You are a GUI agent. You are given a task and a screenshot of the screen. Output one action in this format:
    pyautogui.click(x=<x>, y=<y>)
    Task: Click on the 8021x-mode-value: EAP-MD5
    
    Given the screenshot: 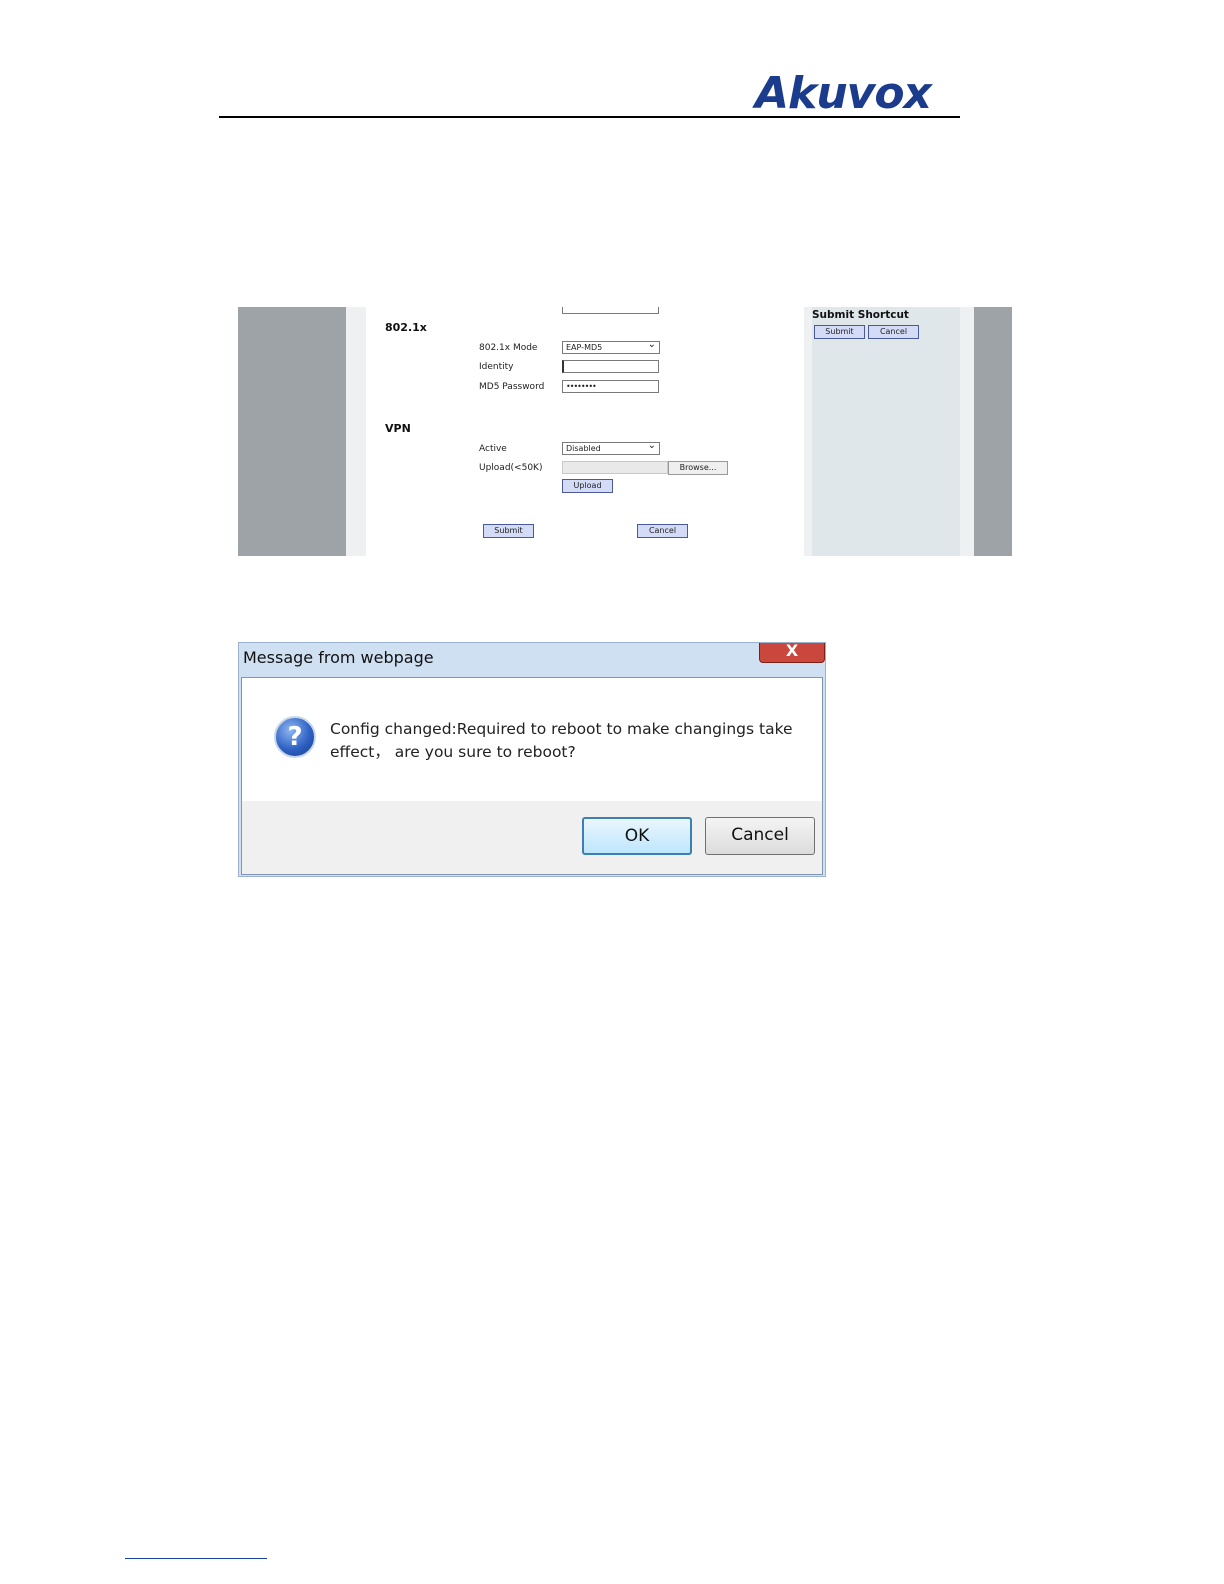 What is the action you would take?
    pyautogui.click(x=584, y=347)
    